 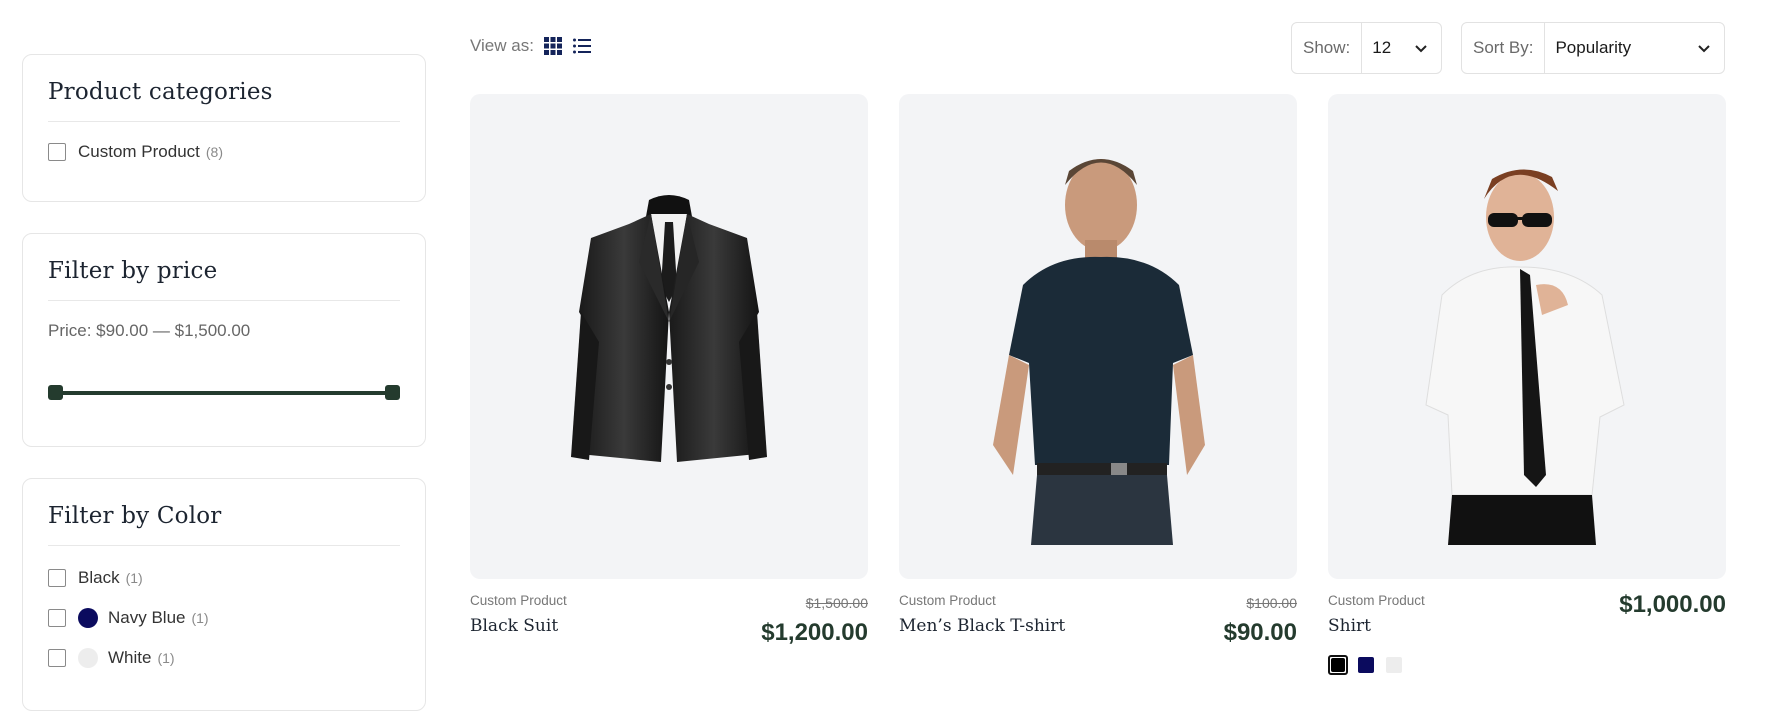 What do you see at coordinates (214, 152) in the screenshot?
I see `category-count: (8)` at bounding box center [214, 152].